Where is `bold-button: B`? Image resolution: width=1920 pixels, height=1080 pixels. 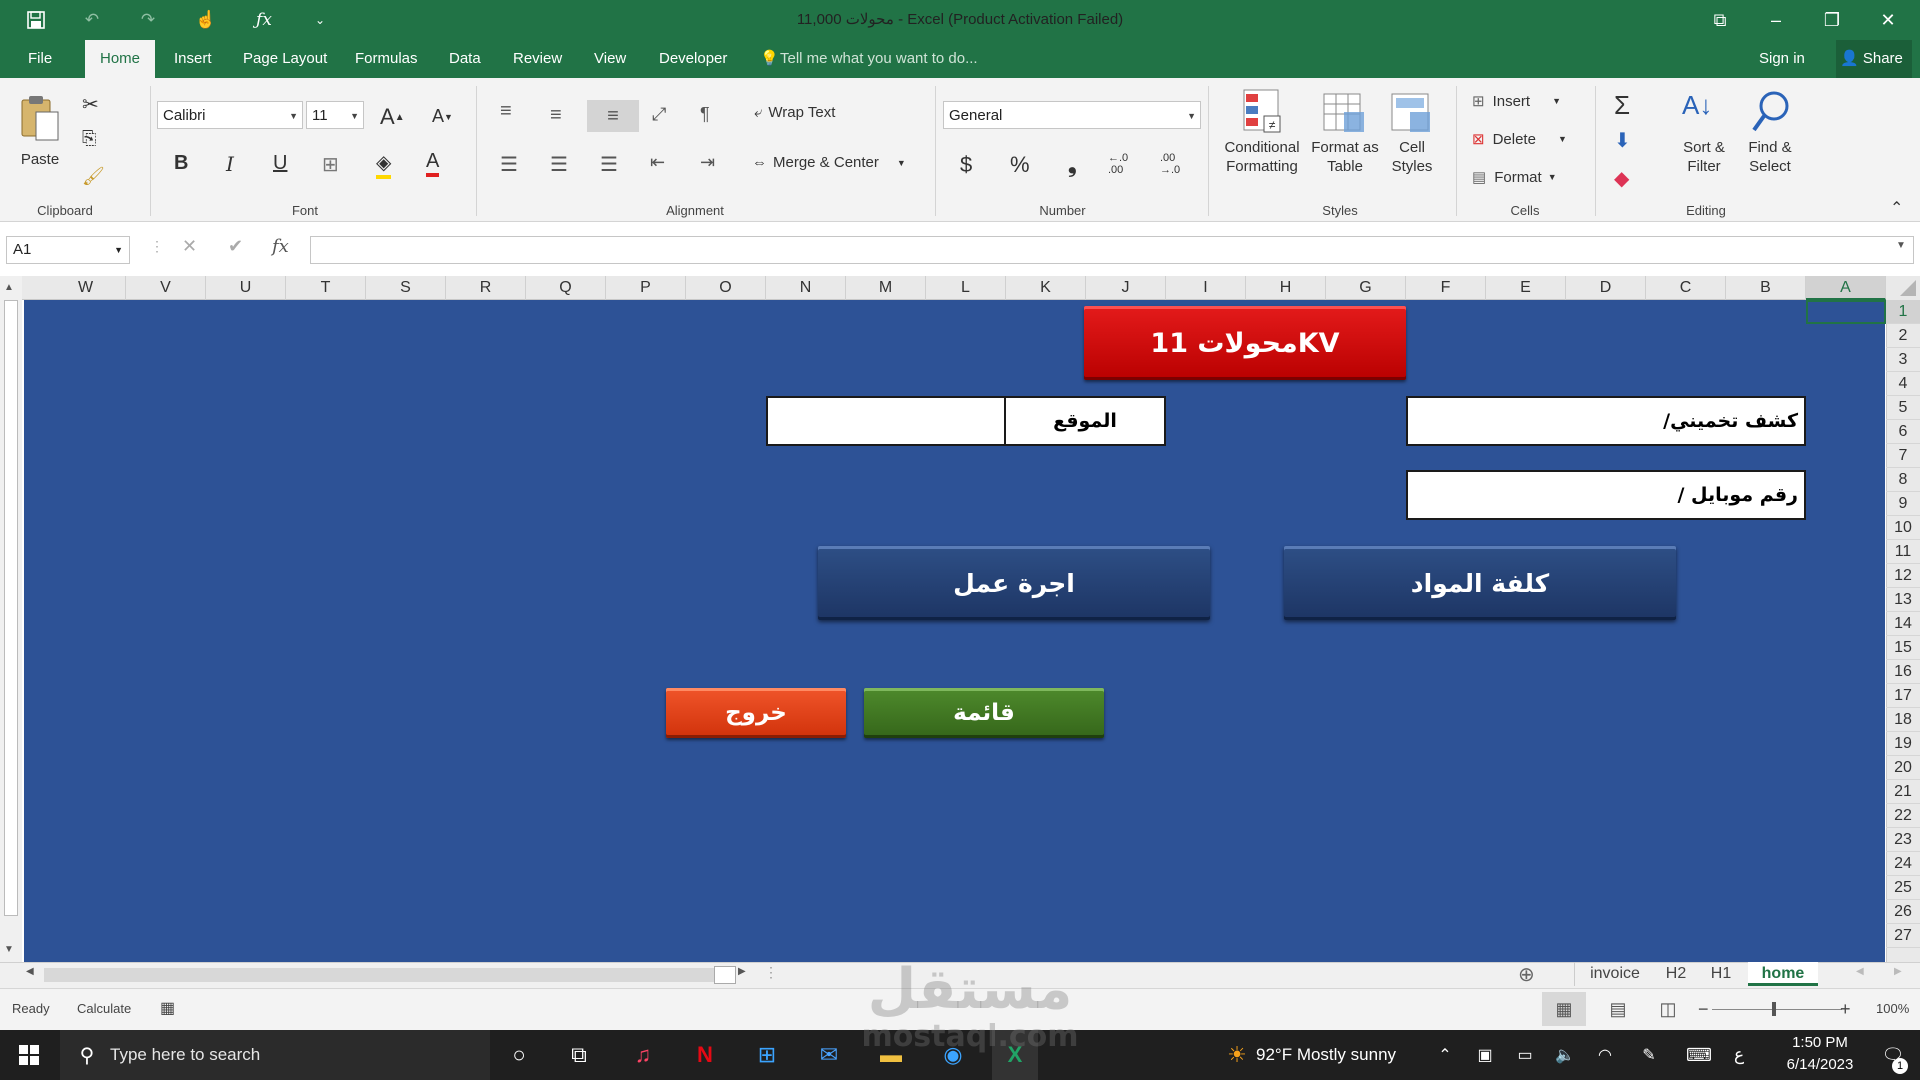
bold-button: B is located at coordinates (181, 163).